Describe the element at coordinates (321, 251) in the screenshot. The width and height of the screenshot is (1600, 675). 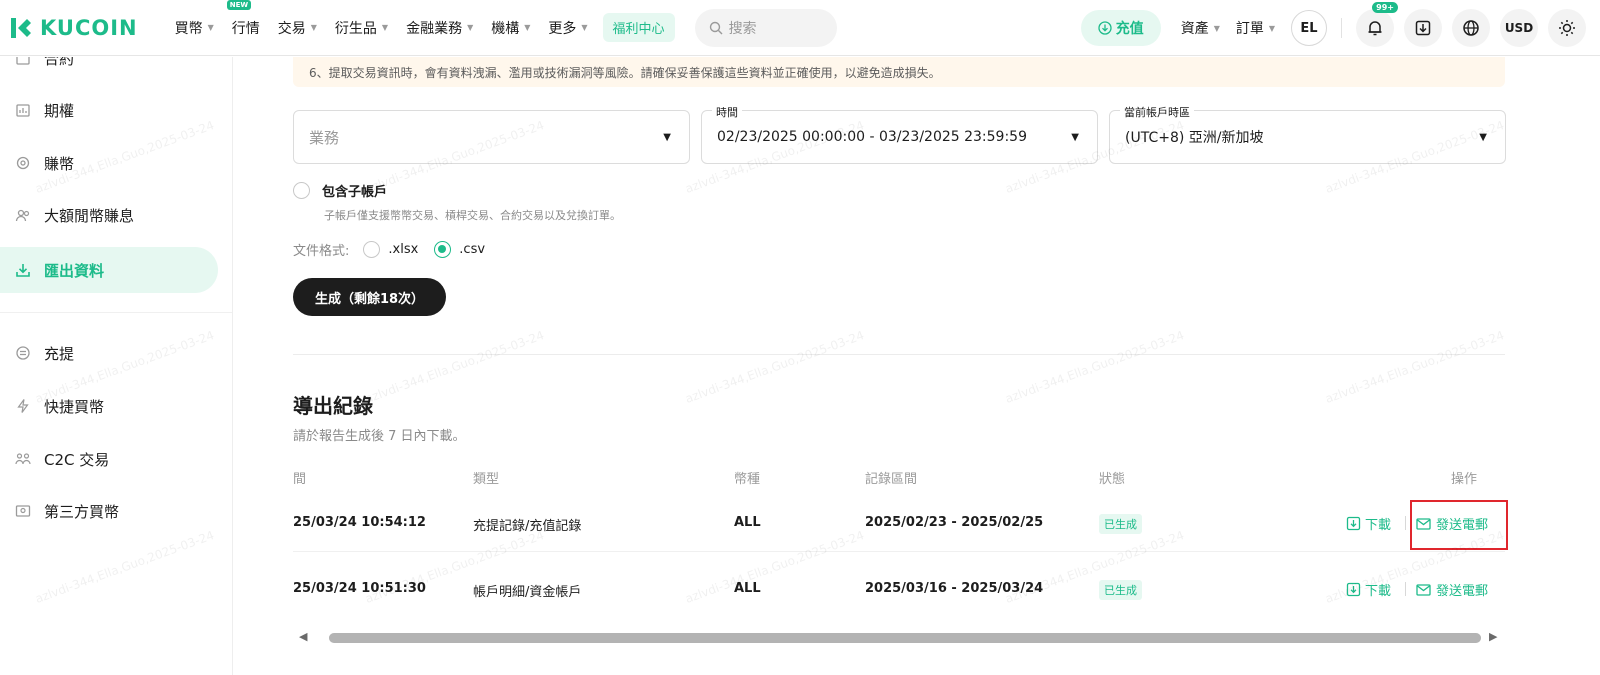
I see `file-format-label: 文件格式:` at that location.